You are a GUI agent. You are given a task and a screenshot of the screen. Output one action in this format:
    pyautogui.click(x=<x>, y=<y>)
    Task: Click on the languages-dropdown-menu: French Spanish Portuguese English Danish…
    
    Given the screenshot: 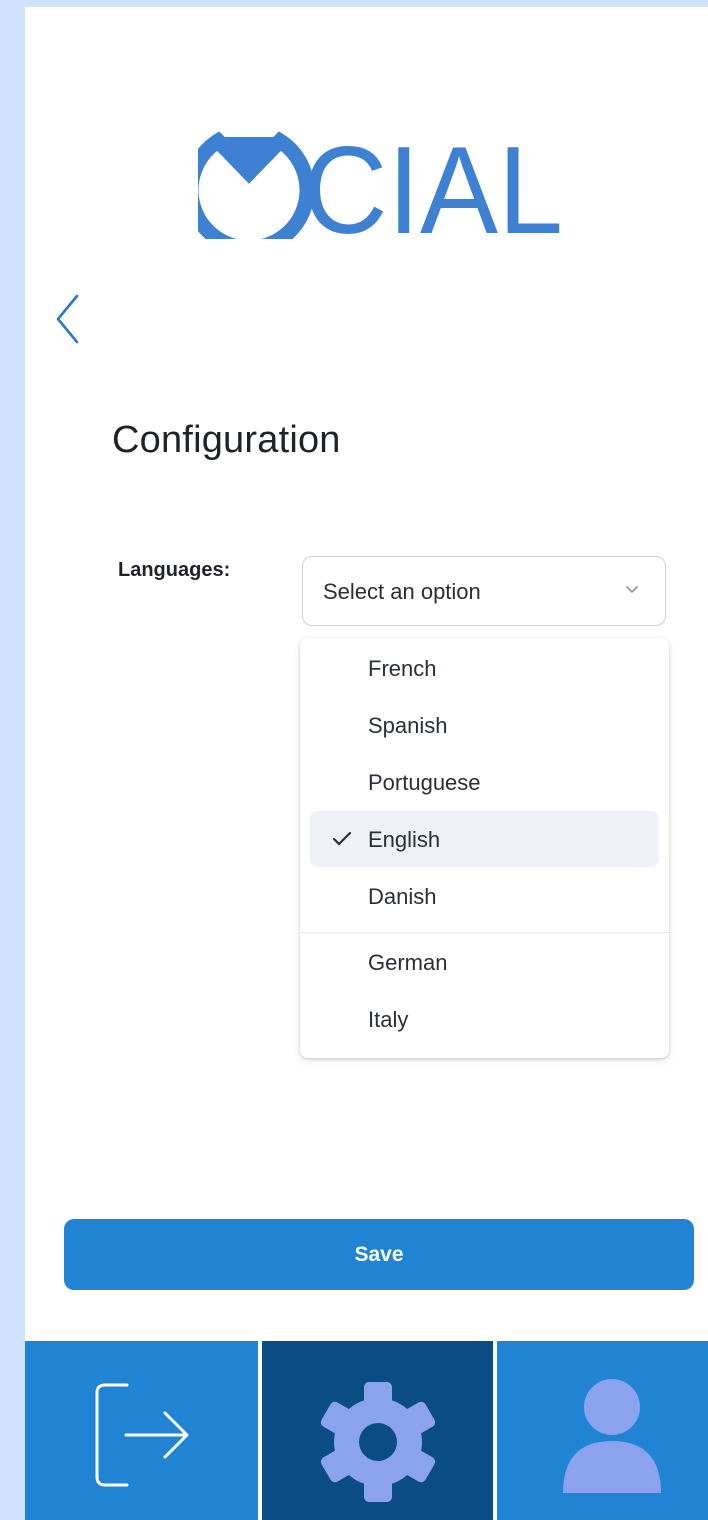 What is the action you would take?
    pyautogui.click(x=484, y=848)
    